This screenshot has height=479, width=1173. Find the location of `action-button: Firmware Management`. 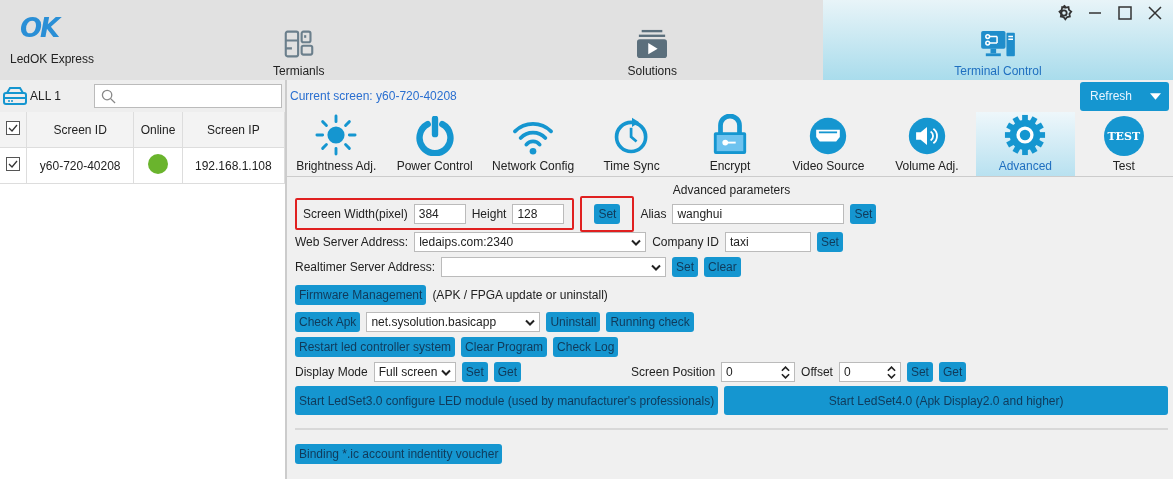

action-button: Firmware Management is located at coordinates (361, 294).